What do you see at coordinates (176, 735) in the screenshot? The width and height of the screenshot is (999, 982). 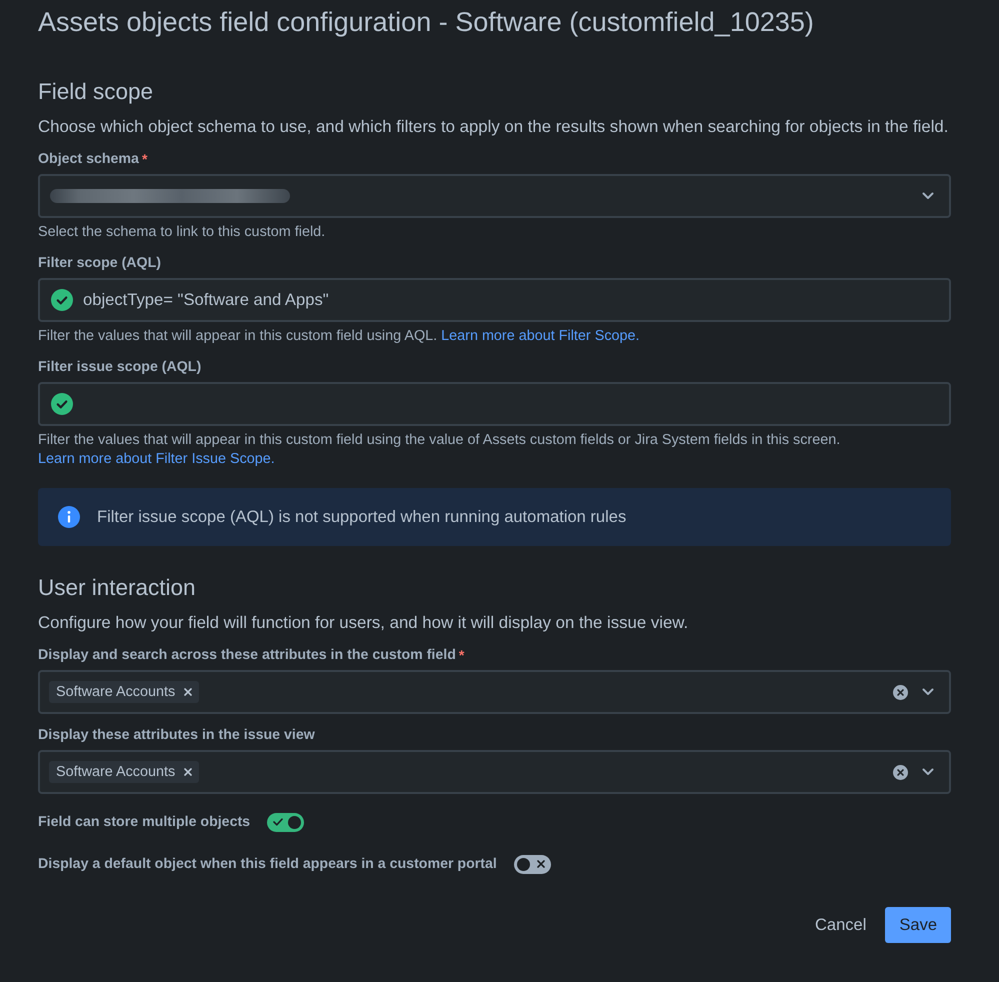 I see `field-label: Display these attributes in the issue view` at bounding box center [176, 735].